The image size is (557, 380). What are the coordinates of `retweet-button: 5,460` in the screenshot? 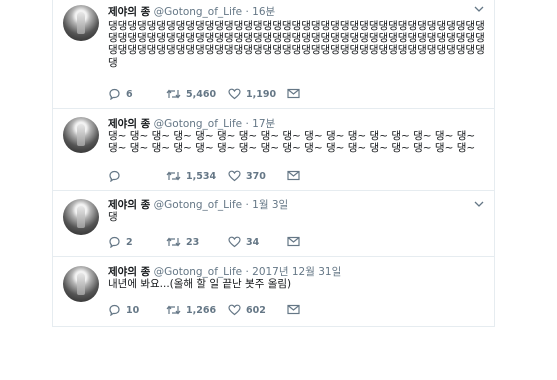 It's located at (191, 94).